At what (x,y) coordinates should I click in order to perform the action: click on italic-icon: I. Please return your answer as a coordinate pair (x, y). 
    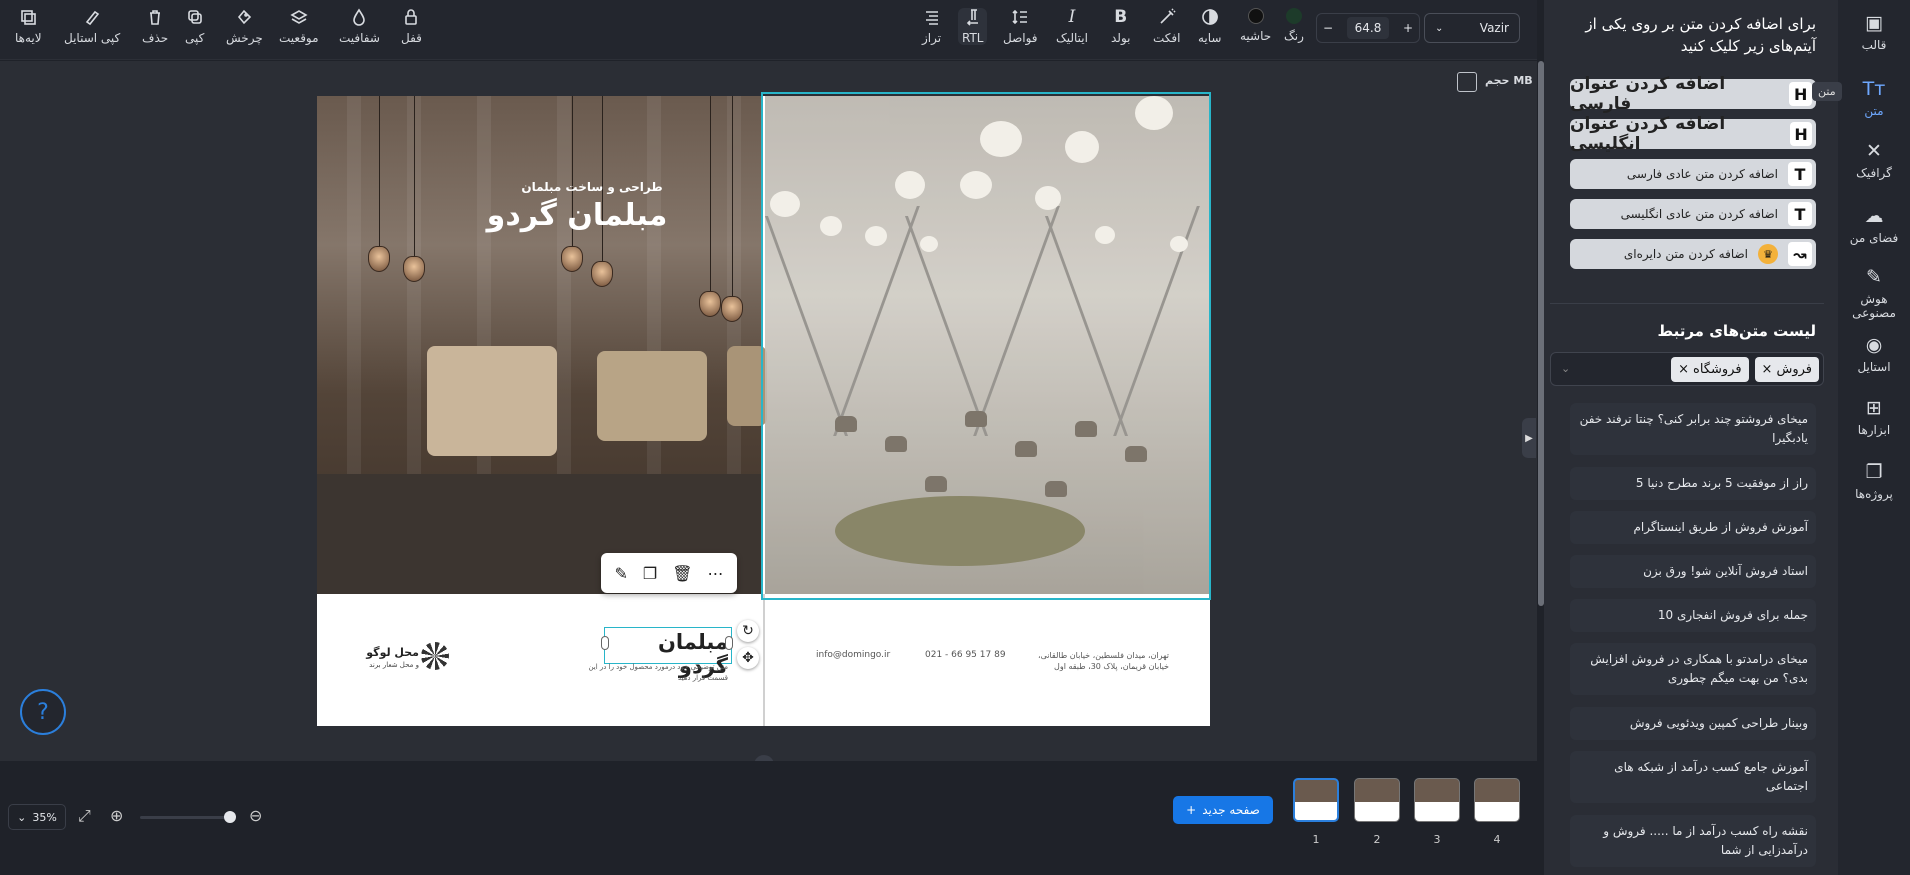
    Looking at the image, I should click on (1072, 17).